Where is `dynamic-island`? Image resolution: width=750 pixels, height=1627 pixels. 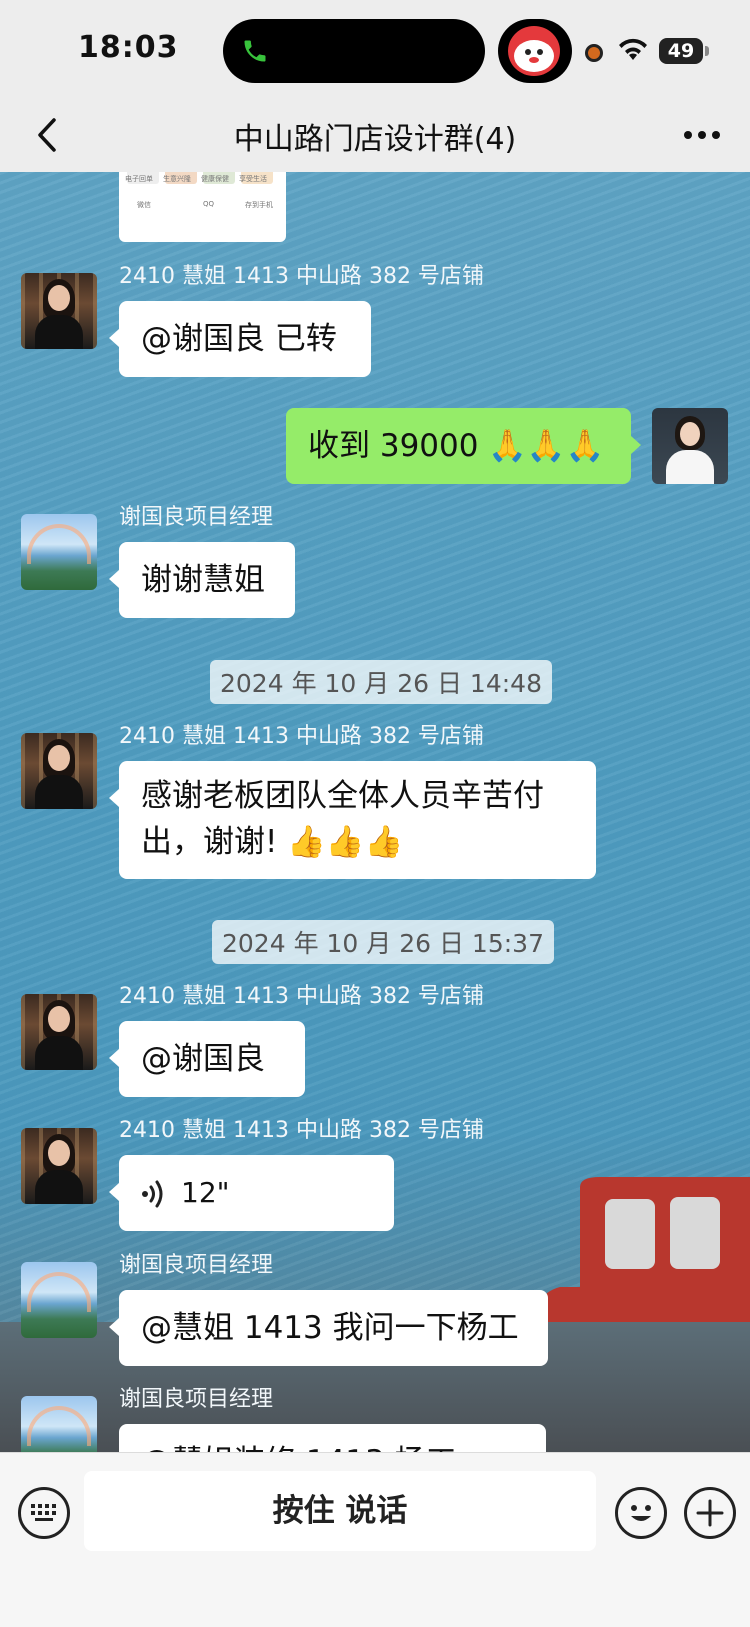
dynamic-island is located at coordinates (354, 51).